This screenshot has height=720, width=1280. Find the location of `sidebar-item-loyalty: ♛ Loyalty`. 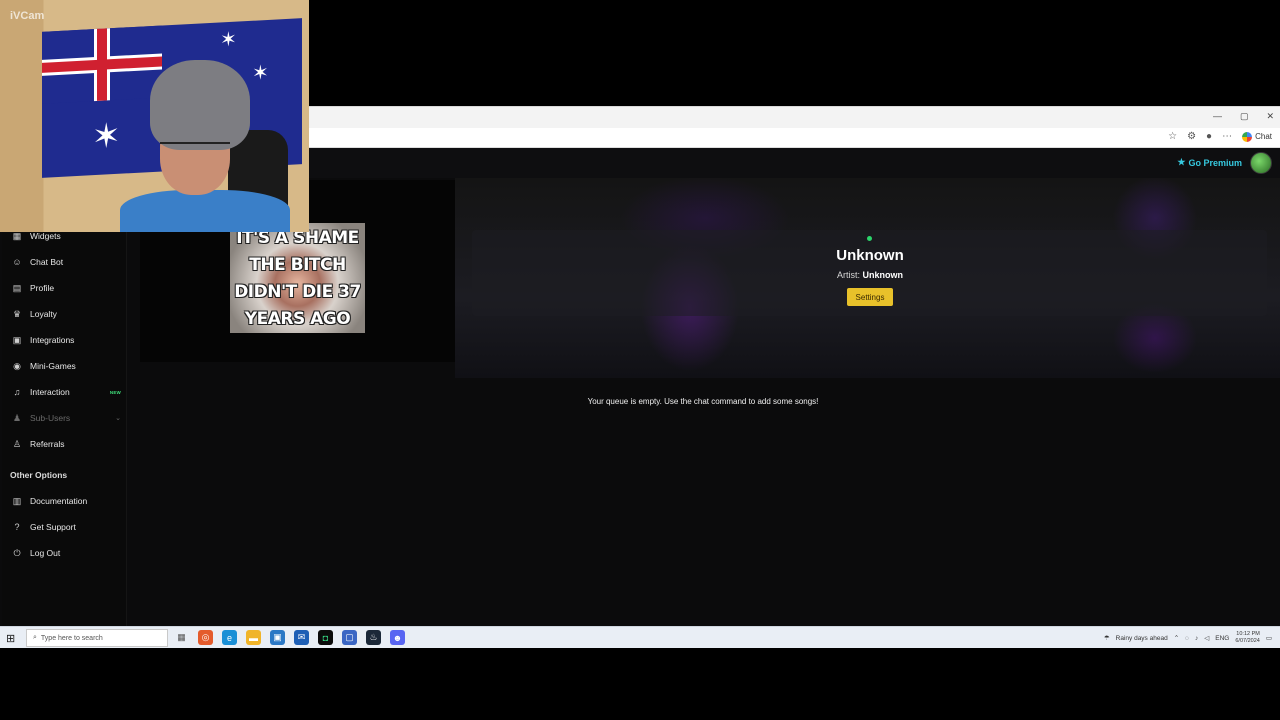

sidebar-item-loyalty: ♛ Loyalty is located at coordinates (64, 314).